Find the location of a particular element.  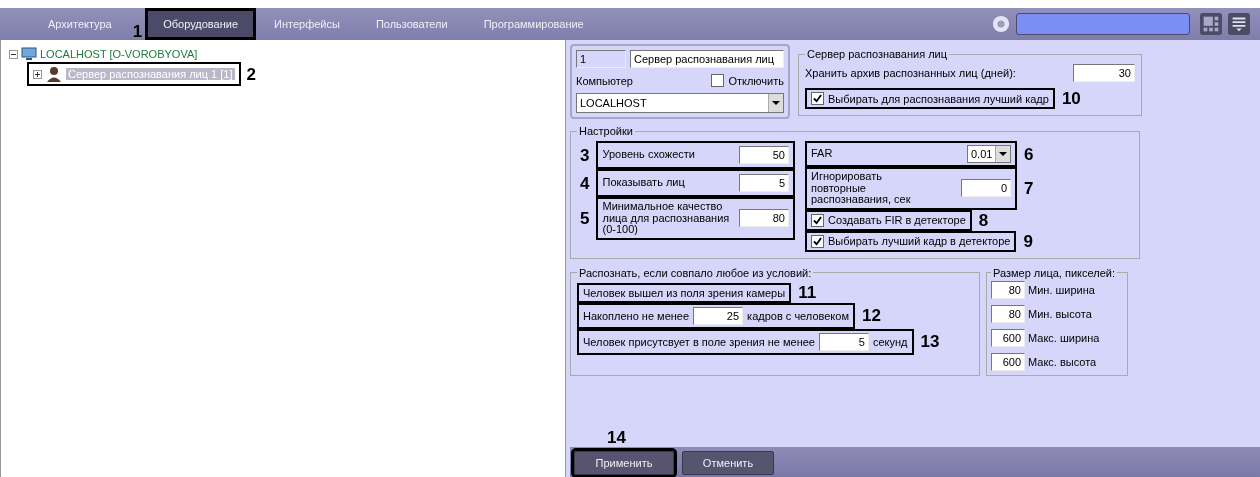

group-title: Сервер распознавания лиц is located at coordinates (877, 54).